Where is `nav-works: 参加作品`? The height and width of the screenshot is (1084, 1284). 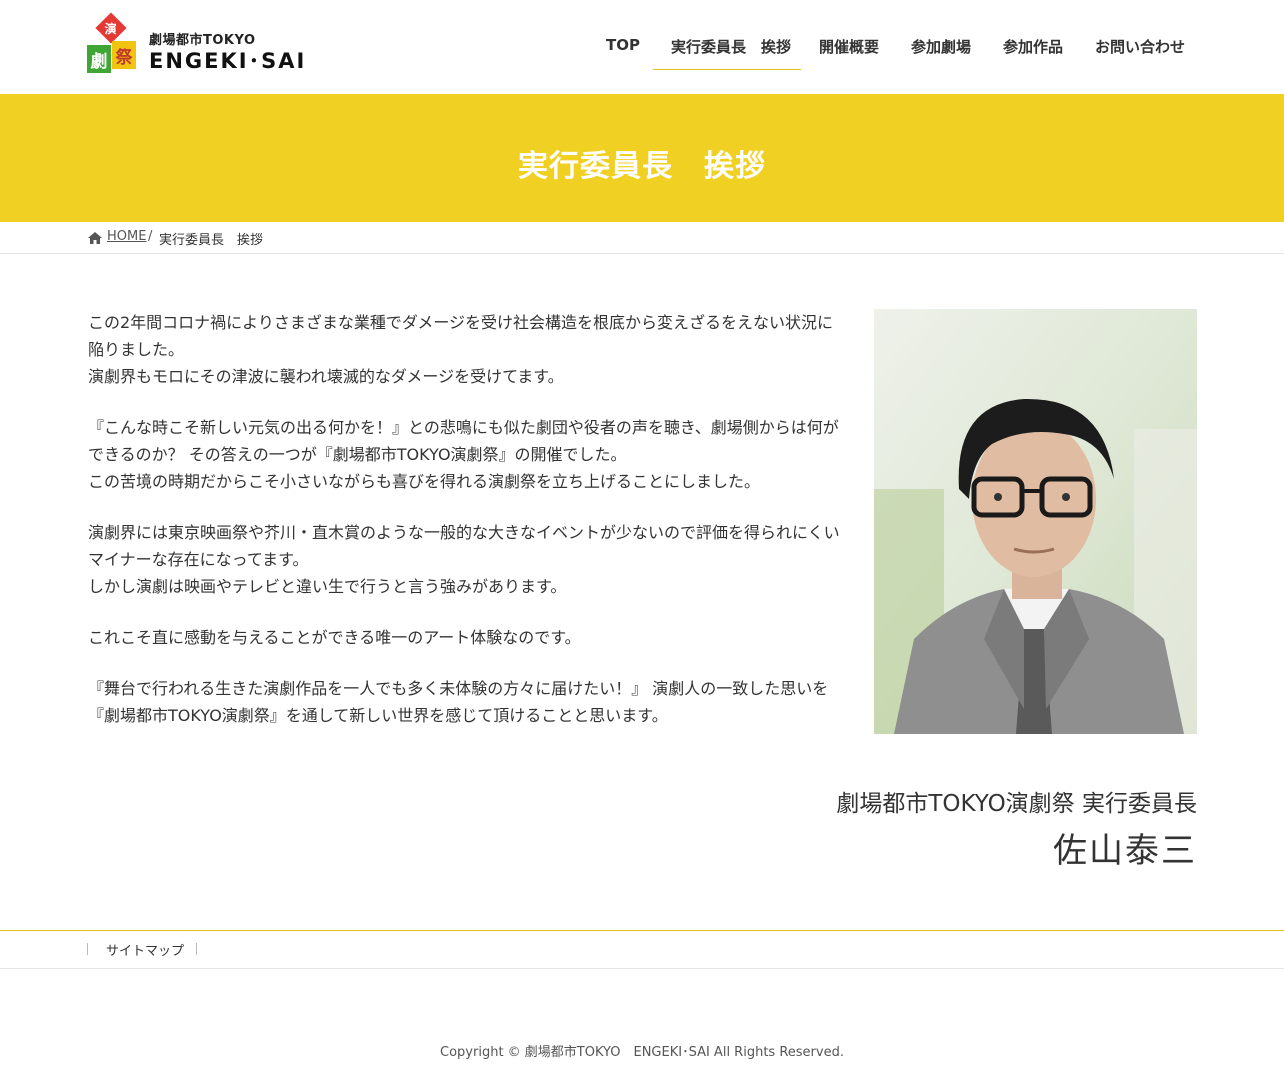 nav-works: 参加作品 is located at coordinates (1033, 46).